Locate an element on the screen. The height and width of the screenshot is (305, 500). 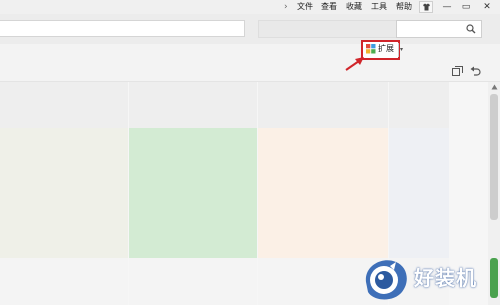
extensions-label: 扩展 is located at coordinates (386, 48).